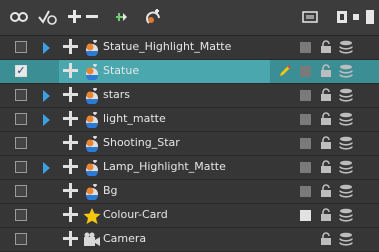 The height and width of the screenshot is (252, 379). I want to click on layer-name-area: Statue_Highlight_Matte, so click(164, 47).